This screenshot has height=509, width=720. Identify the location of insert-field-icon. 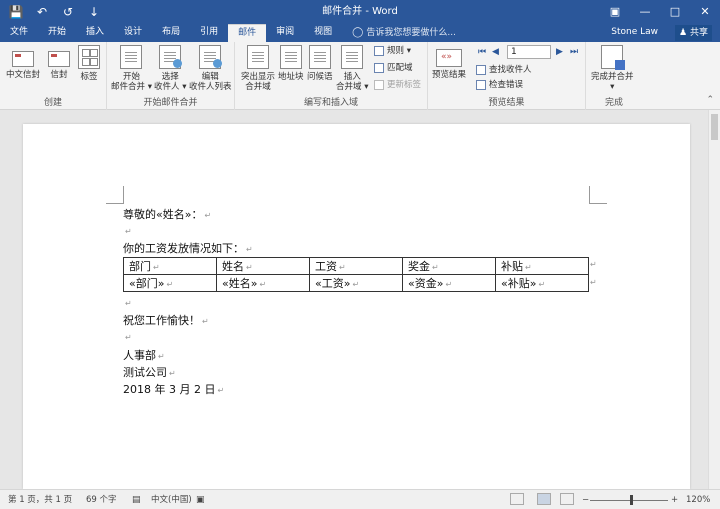
(352, 57).